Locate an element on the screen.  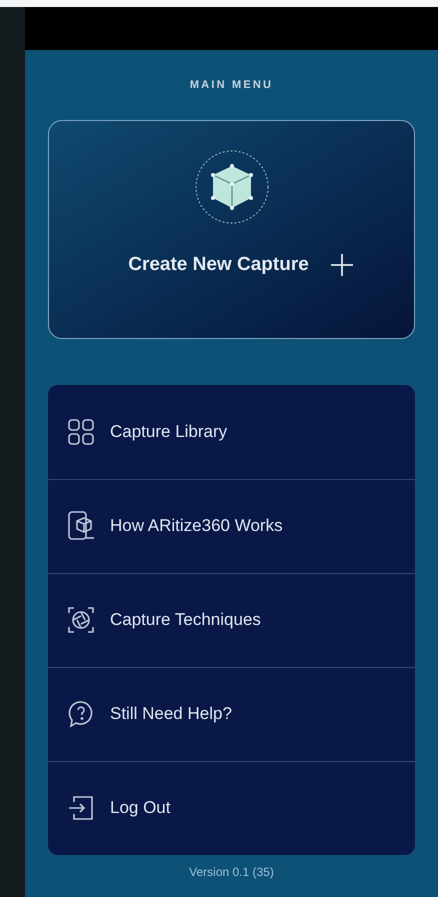
menu-item: Capture Techniques is located at coordinates (231, 619).